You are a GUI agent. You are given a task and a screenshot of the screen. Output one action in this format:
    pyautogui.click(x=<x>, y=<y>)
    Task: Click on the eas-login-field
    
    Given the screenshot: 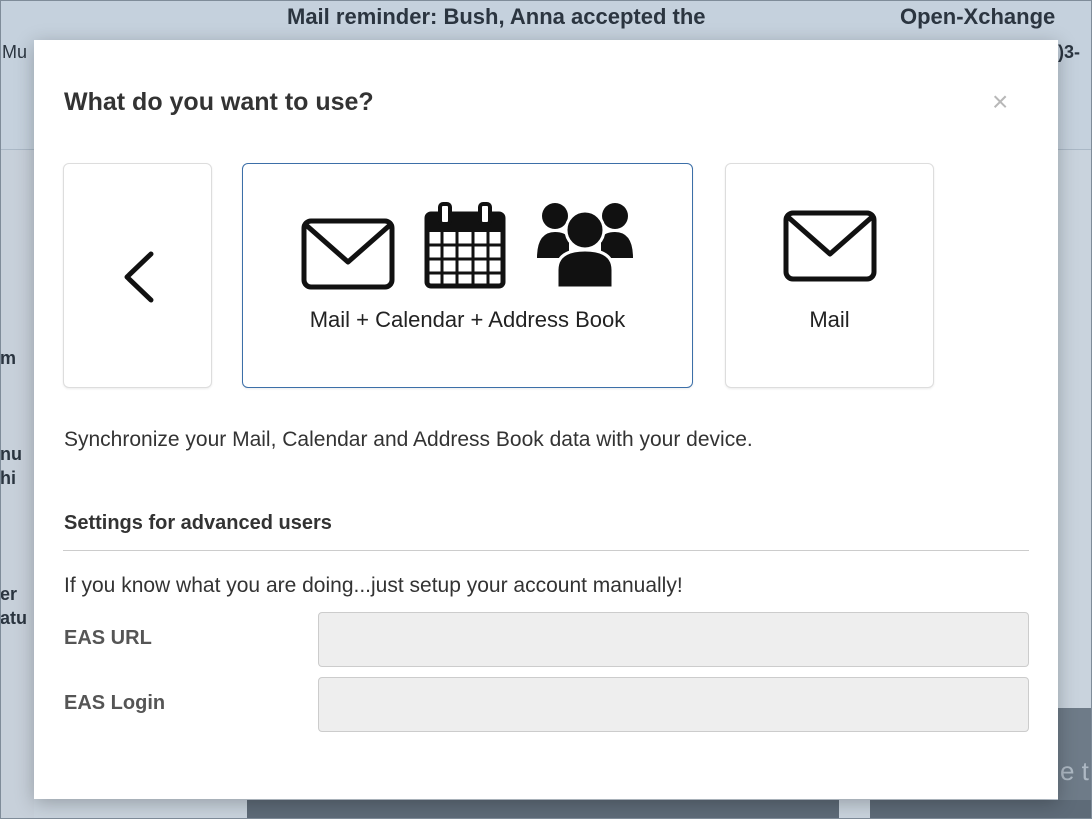 What is the action you would take?
    pyautogui.click(x=673, y=704)
    